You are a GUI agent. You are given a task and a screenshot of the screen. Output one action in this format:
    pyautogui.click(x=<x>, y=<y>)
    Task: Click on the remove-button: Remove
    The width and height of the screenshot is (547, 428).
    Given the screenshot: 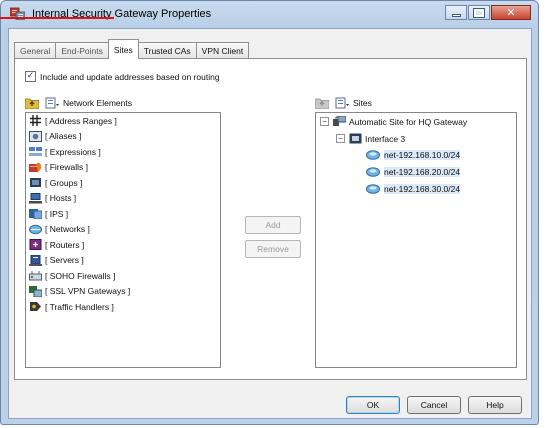 What is the action you would take?
    pyautogui.click(x=273, y=249)
    